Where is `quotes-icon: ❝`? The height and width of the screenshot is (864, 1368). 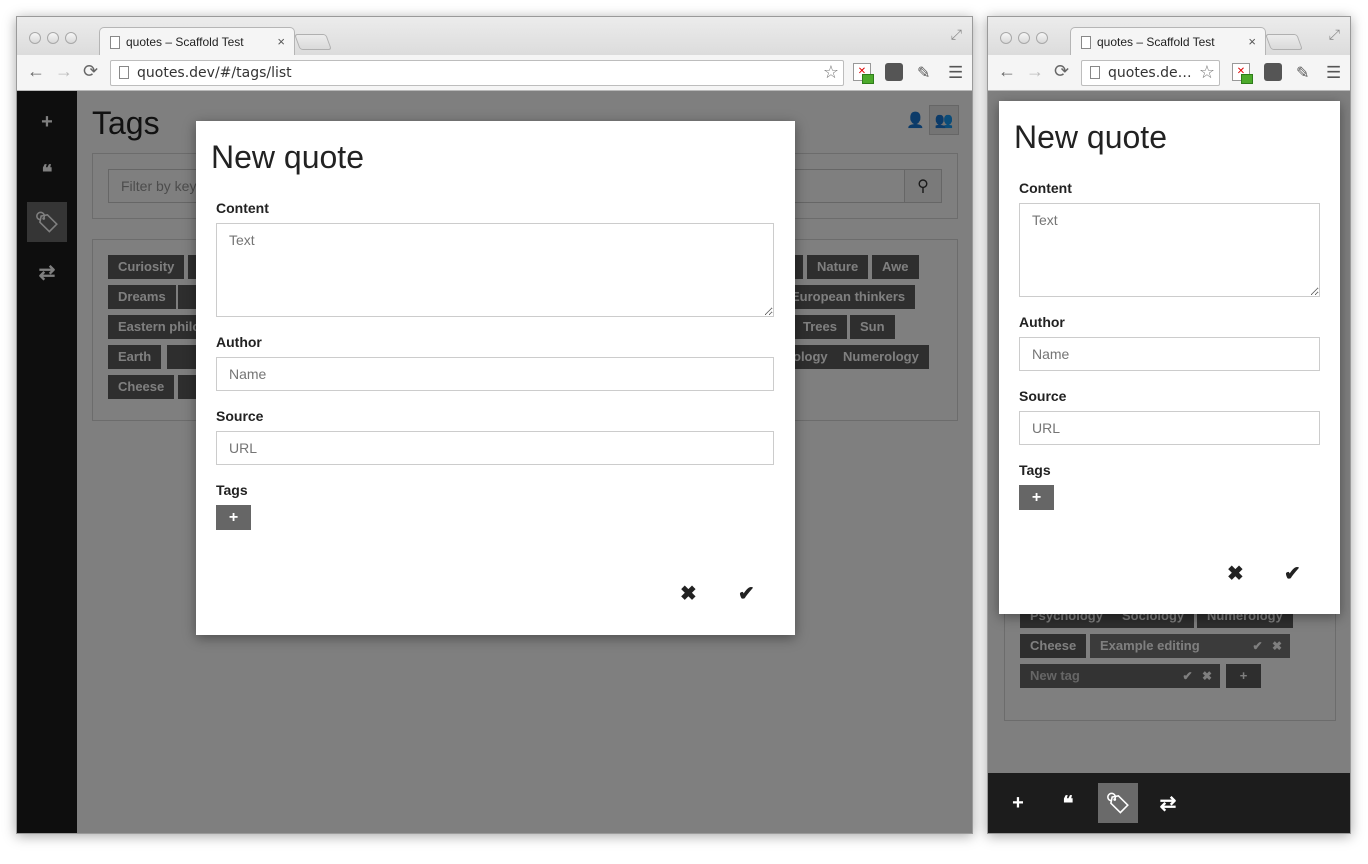
quotes-icon: ❝ is located at coordinates (1068, 803).